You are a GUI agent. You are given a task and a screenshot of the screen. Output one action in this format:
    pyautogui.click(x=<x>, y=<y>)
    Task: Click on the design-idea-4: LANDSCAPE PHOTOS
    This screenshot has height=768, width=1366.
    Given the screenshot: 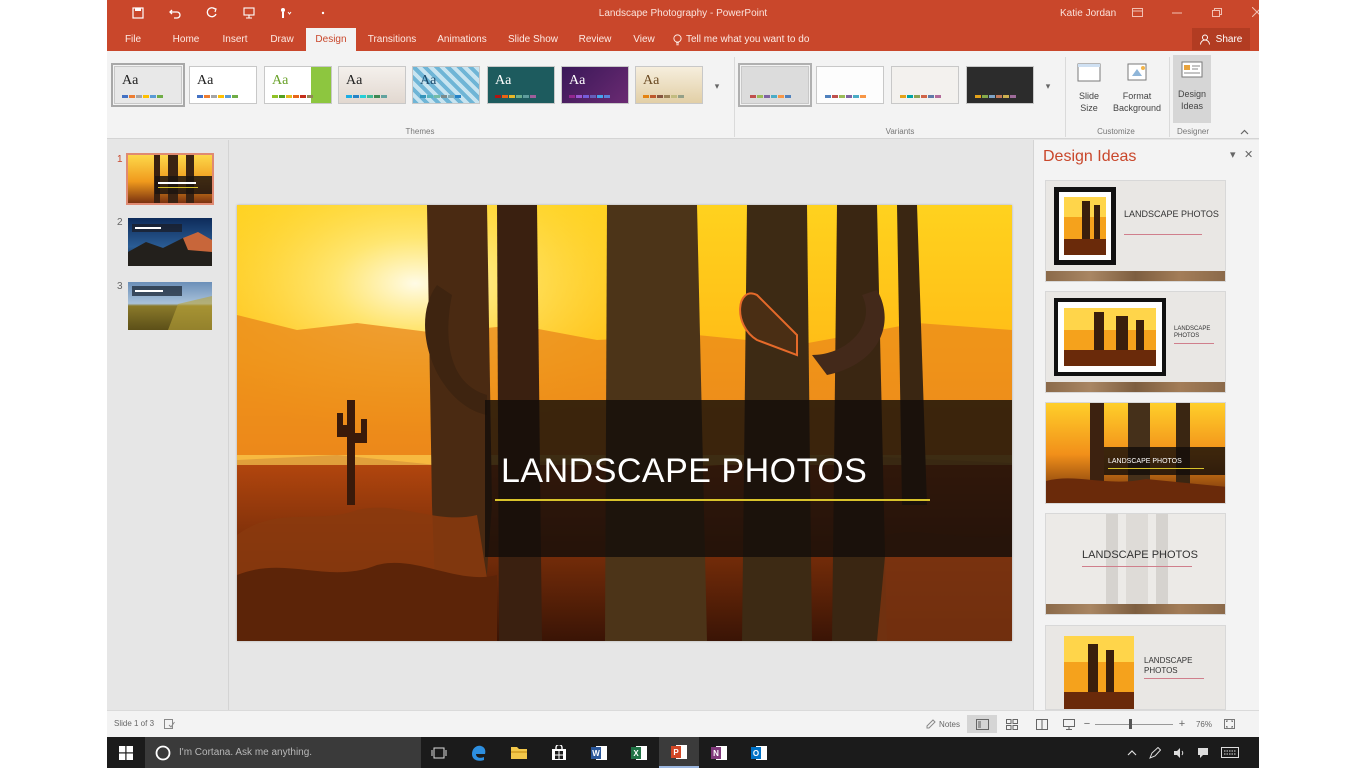 What is the action you would take?
    pyautogui.click(x=1135, y=564)
    